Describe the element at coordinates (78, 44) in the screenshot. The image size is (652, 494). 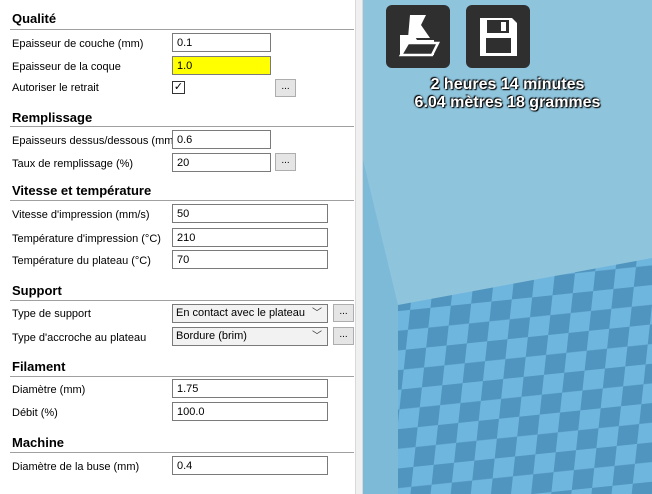
I see `layer-height-label: Epaisseur de couche (mm)` at that location.